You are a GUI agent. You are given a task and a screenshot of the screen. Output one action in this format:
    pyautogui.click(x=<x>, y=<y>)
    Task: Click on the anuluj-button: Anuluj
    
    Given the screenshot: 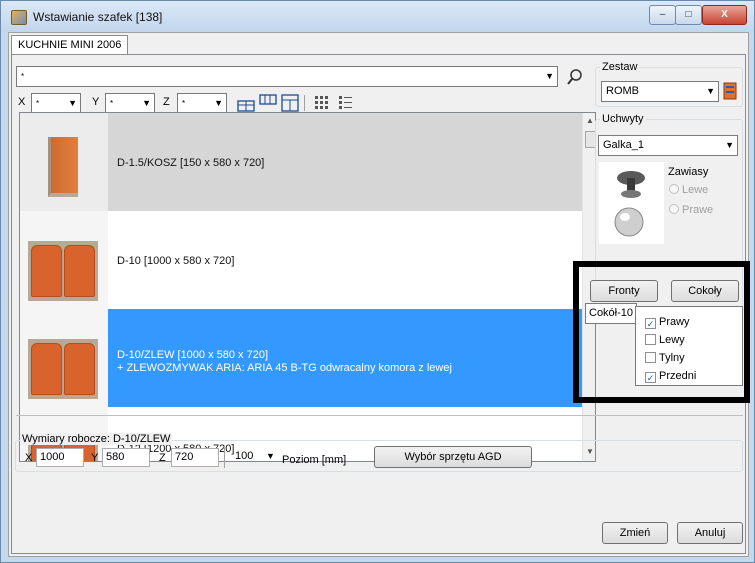 What is the action you would take?
    pyautogui.click(x=710, y=533)
    